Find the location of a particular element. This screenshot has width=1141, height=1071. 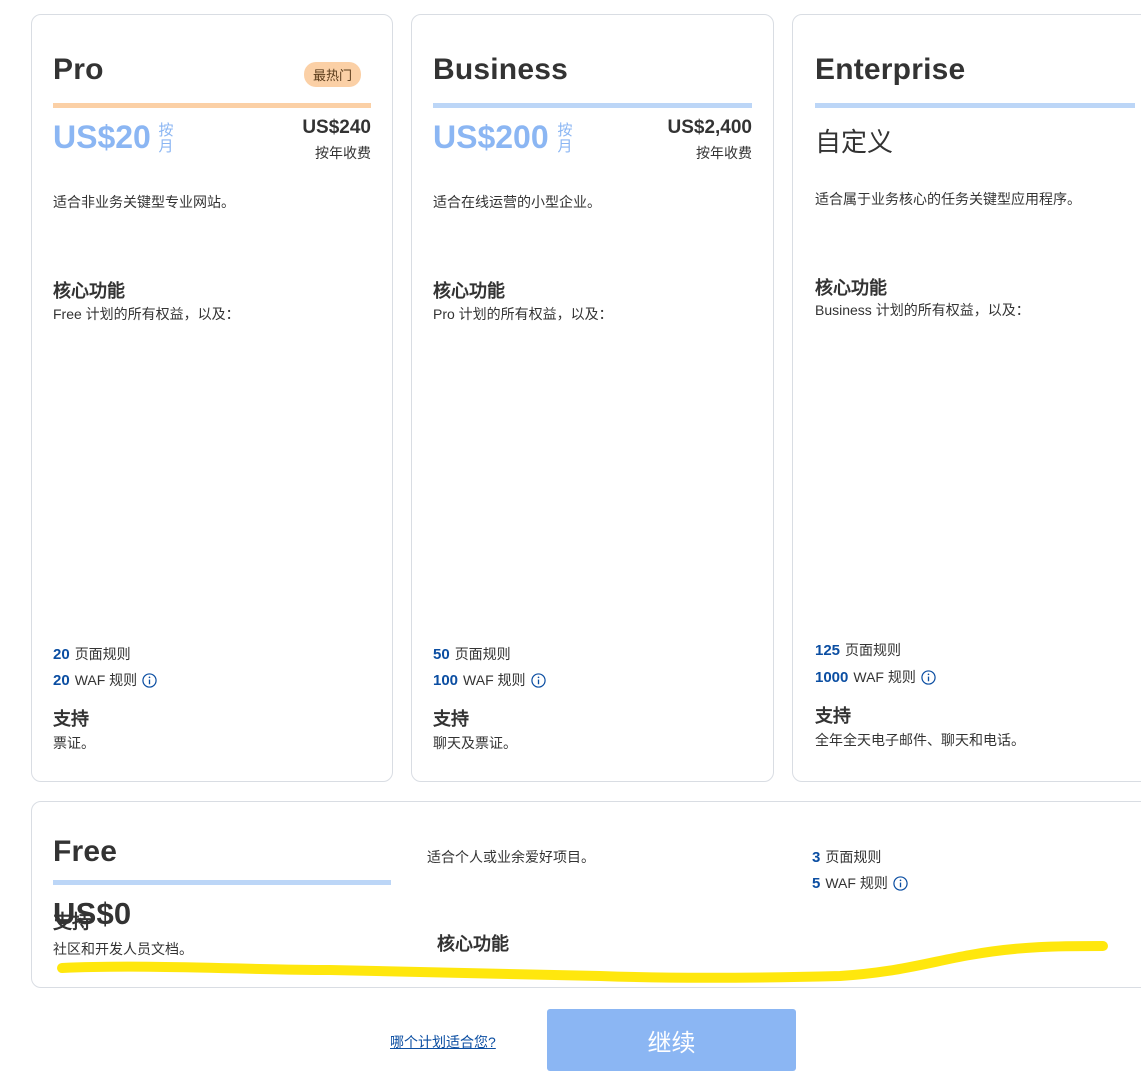

page-rules: 3 页面规则 is located at coordinates (846, 857).